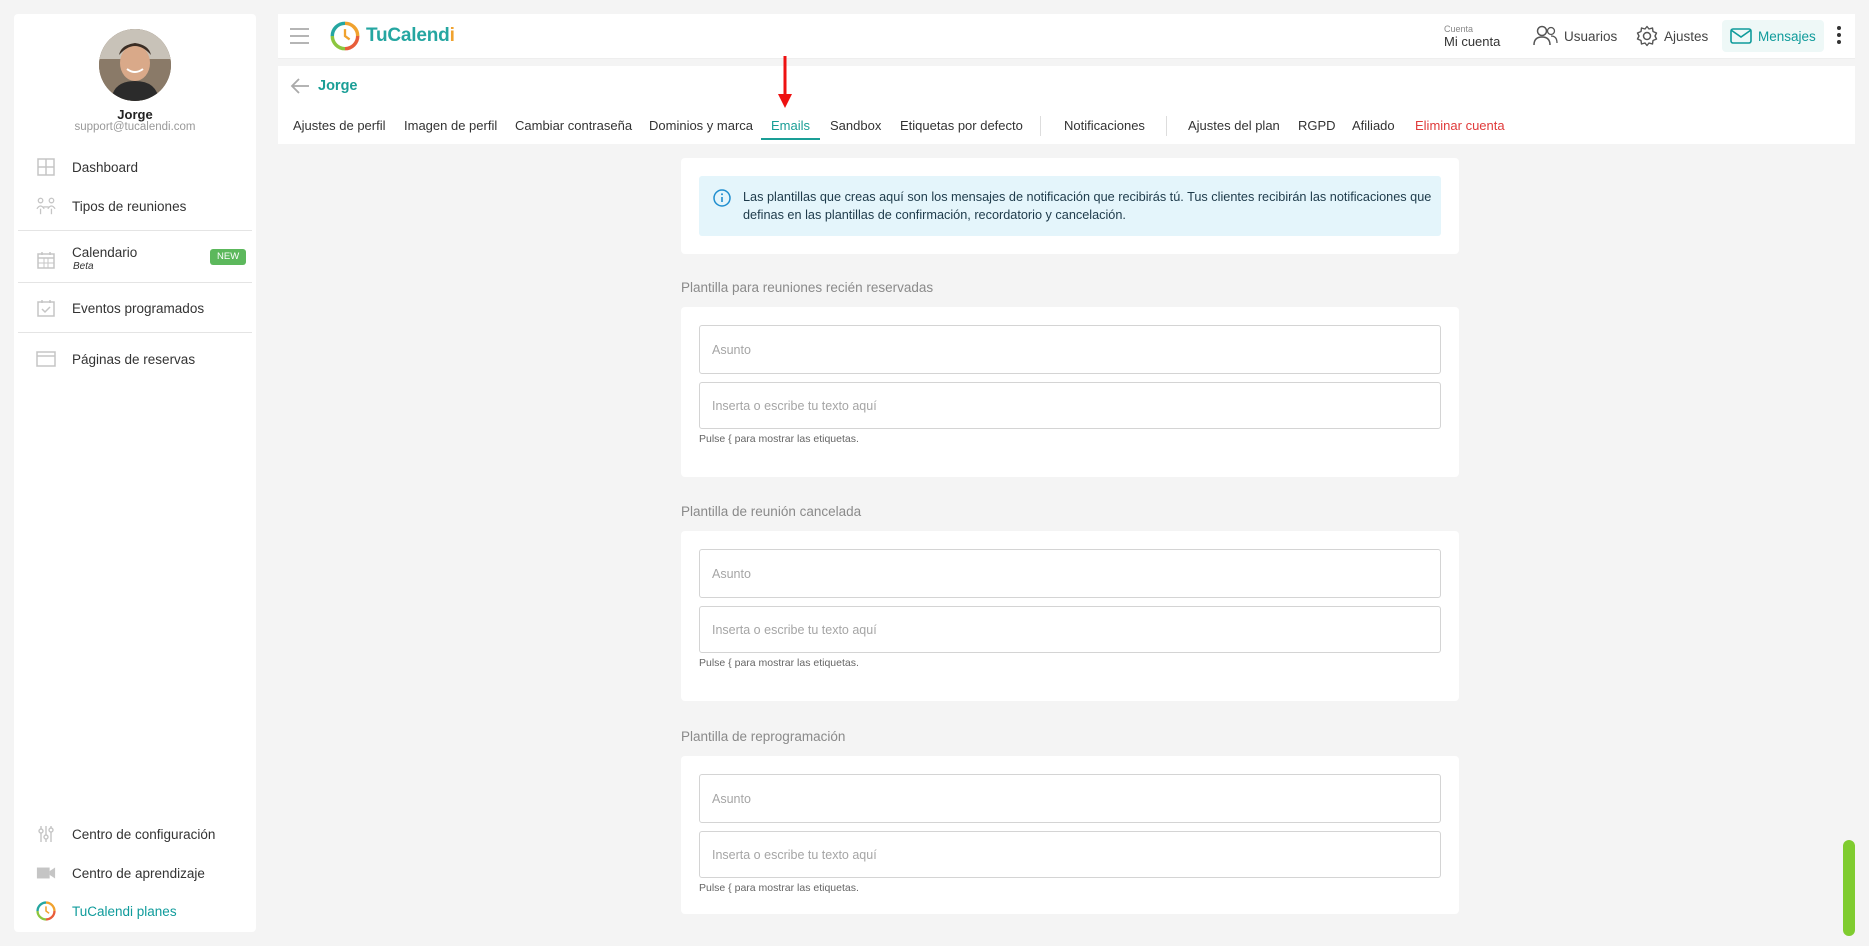  What do you see at coordinates (450, 129) in the screenshot?
I see `tab-profile-image: Imagen de perfil` at bounding box center [450, 129].